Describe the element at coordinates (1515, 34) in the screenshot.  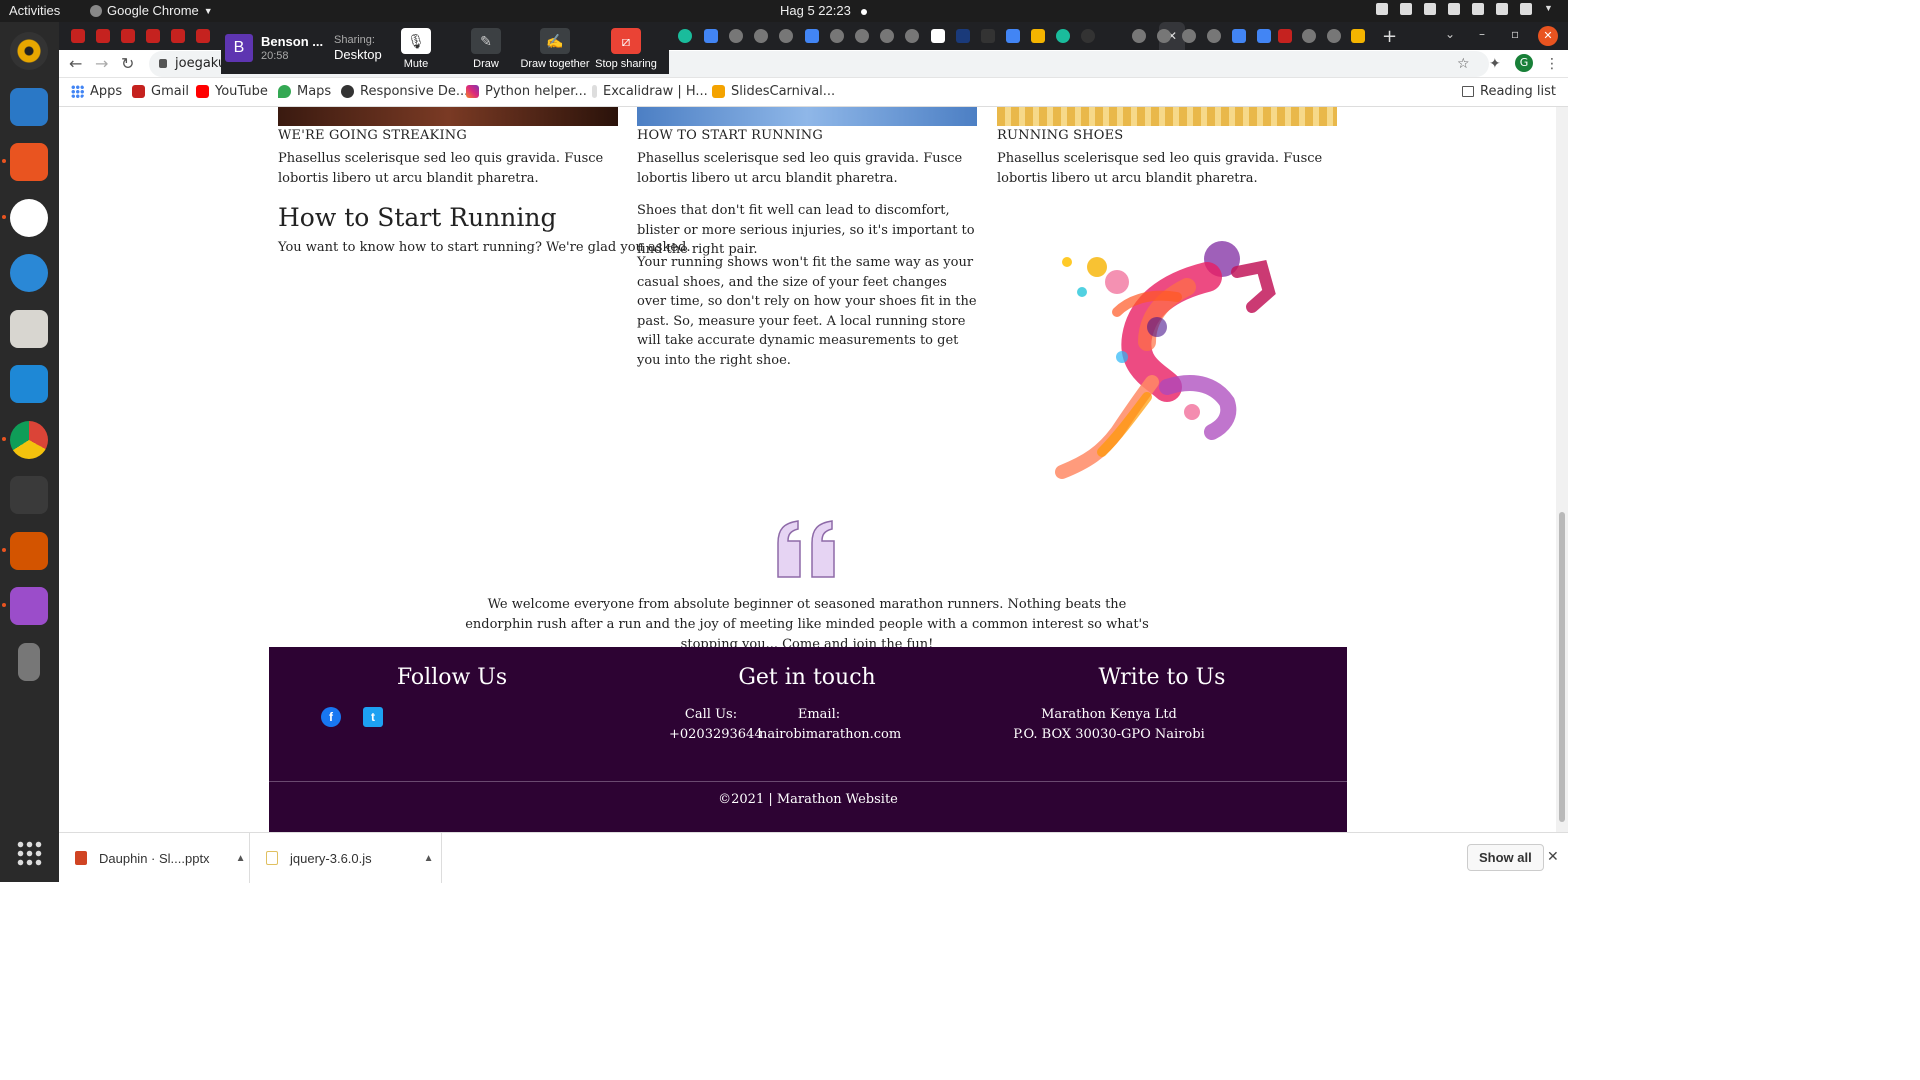
I see `restore-icon: ▫` at that location.